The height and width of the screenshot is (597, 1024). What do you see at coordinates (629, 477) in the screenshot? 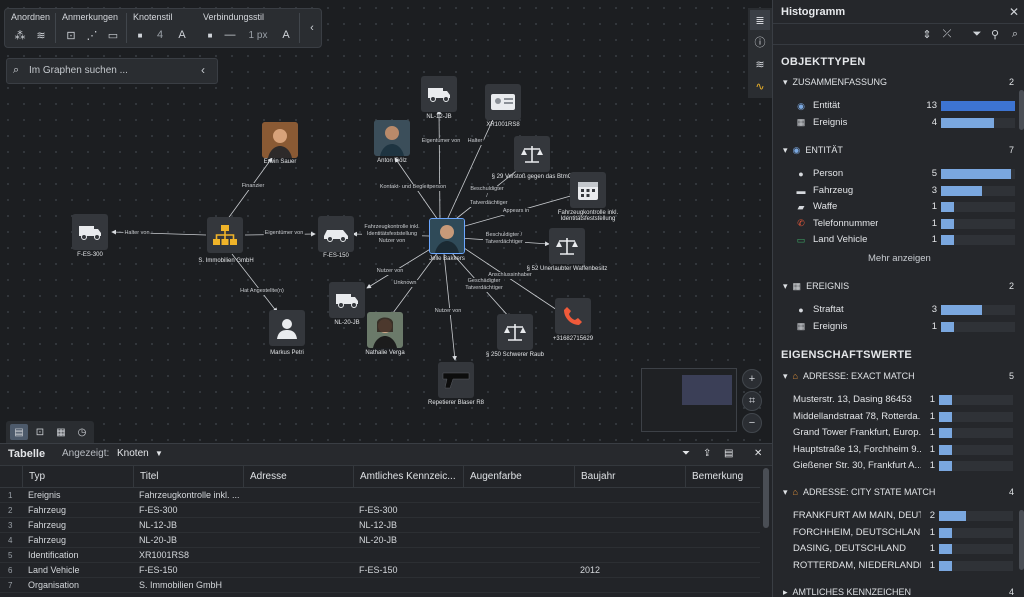
I see `column-header-baujahr: Baujahr` at bounding box center [629, 477].